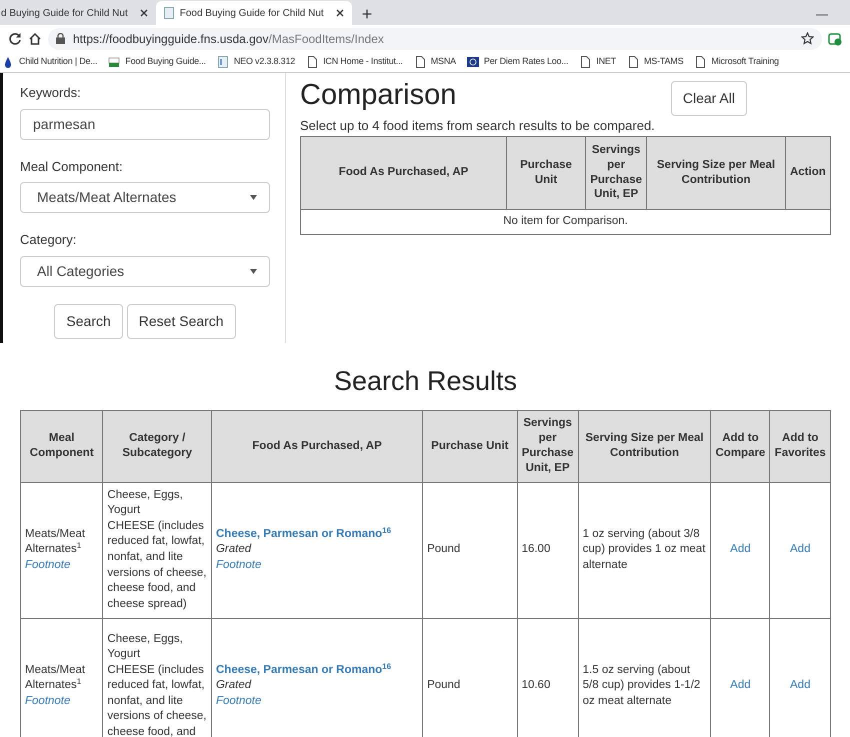  I want to click on home-icon, so click(35, 39).